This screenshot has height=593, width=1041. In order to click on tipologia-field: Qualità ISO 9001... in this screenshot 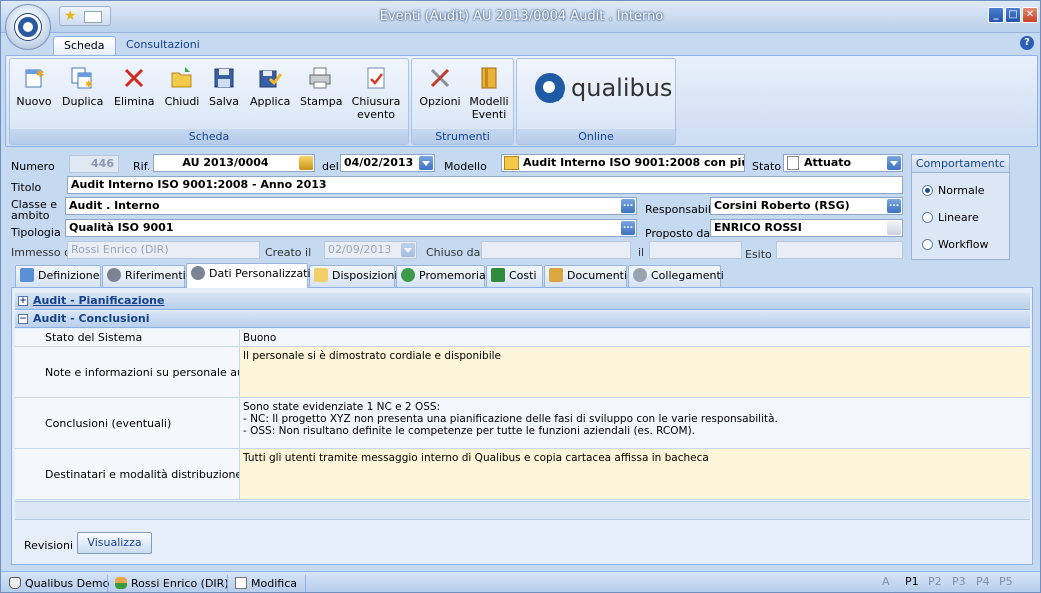, I will do `click(351, 228)`.